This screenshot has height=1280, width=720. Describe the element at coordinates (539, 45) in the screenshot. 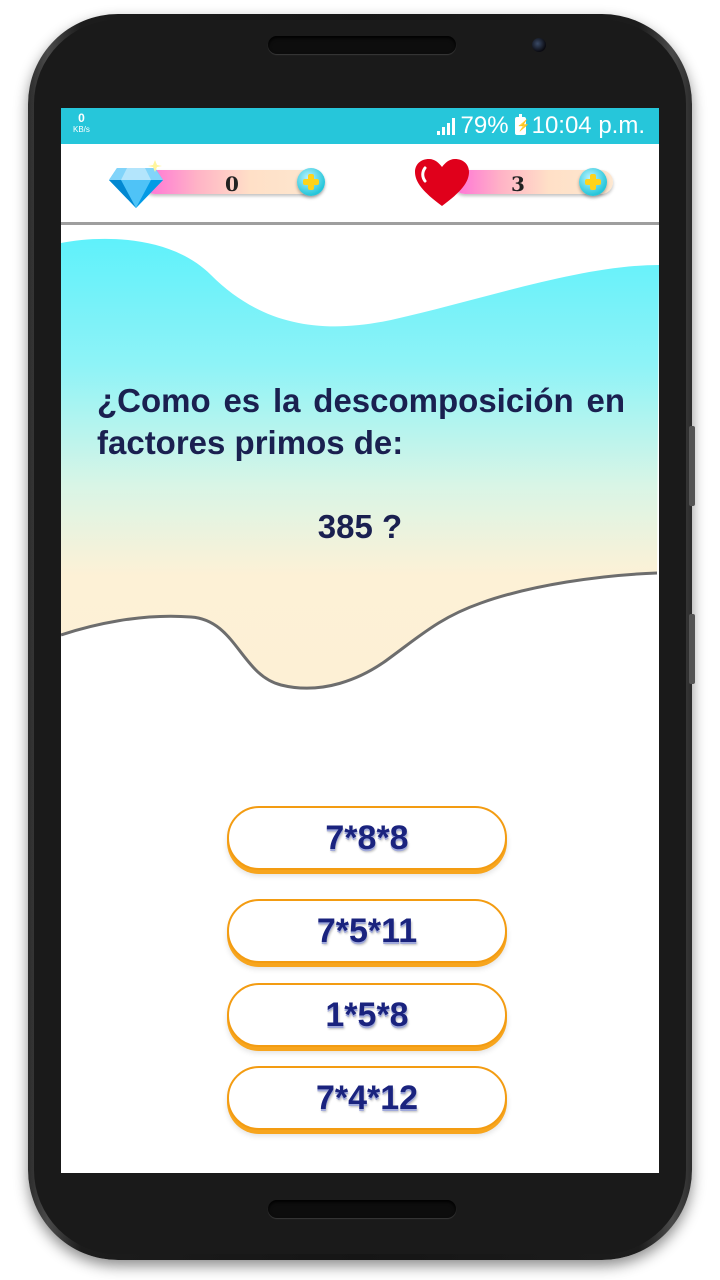

I see `front-camera` at that location.